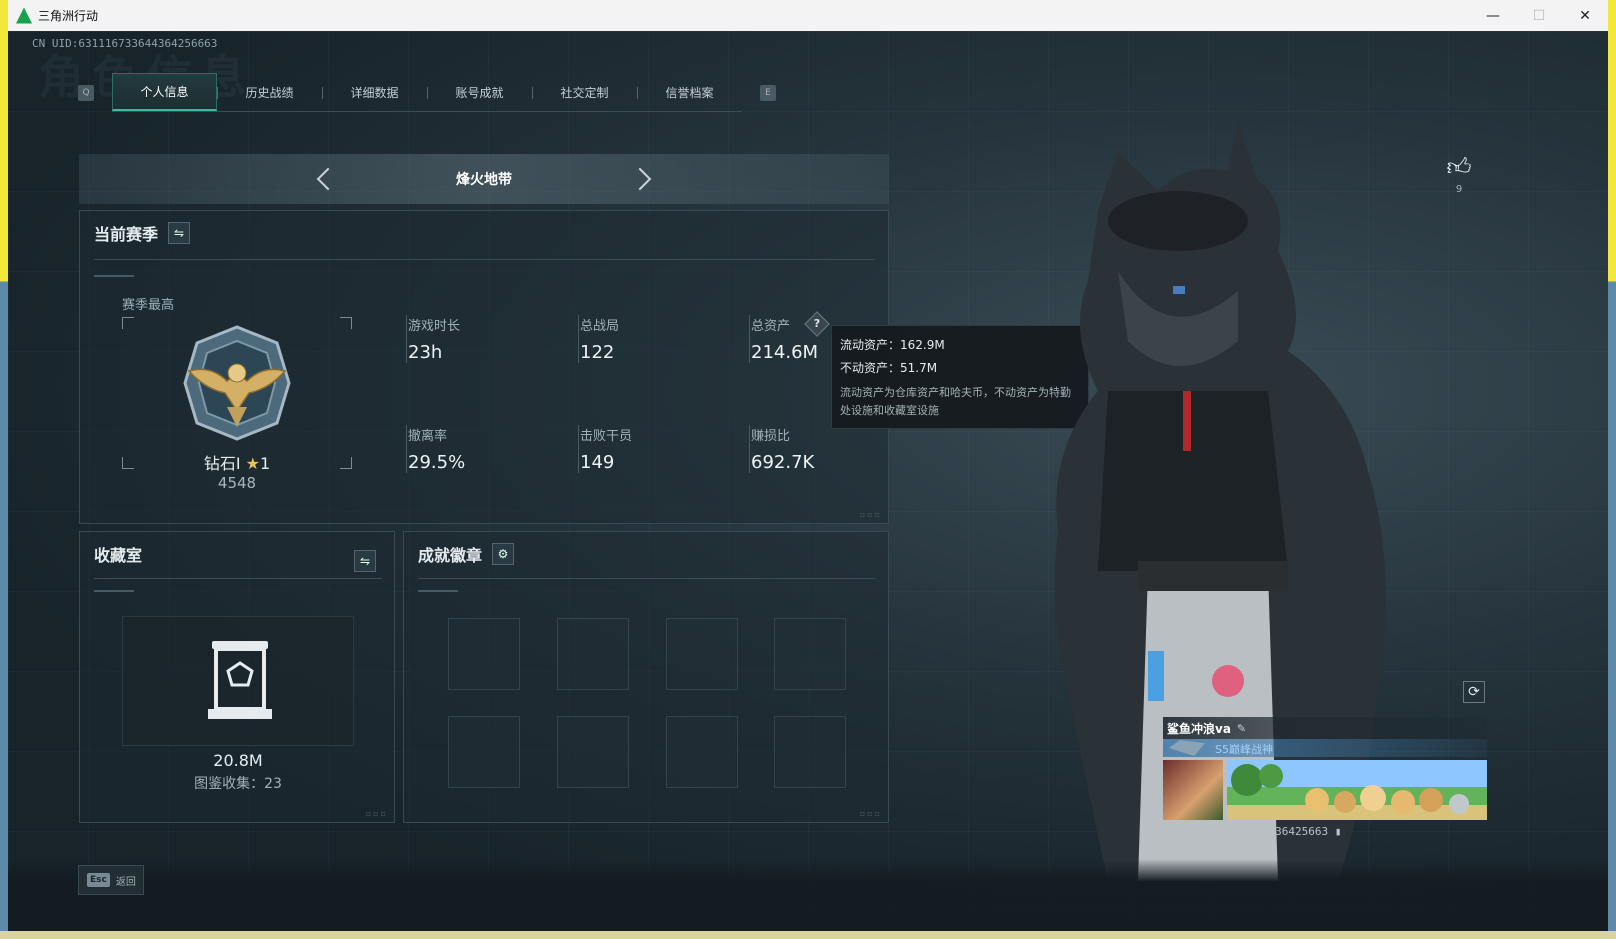 Image resolution: width=1616 pixels, height=939 pixels. I want to click on stat-label: 游戏时长, so click(434, 326).